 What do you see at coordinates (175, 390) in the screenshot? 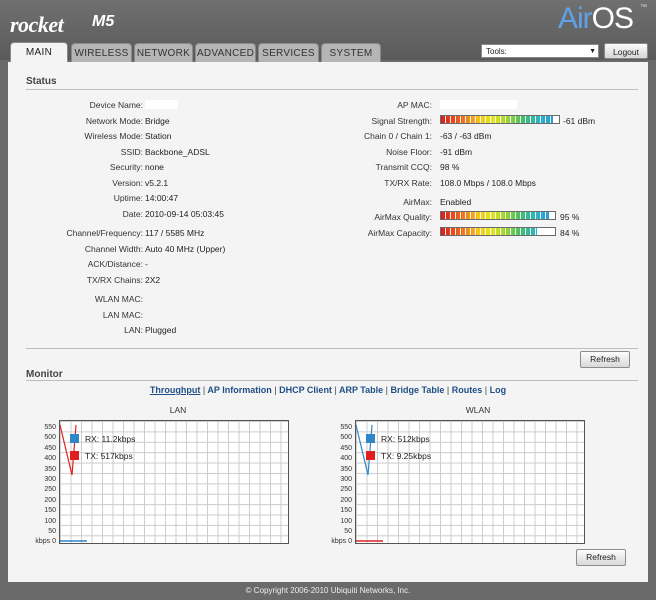
I see `link-throughput: Throughput` at bounding box center [175, 390].